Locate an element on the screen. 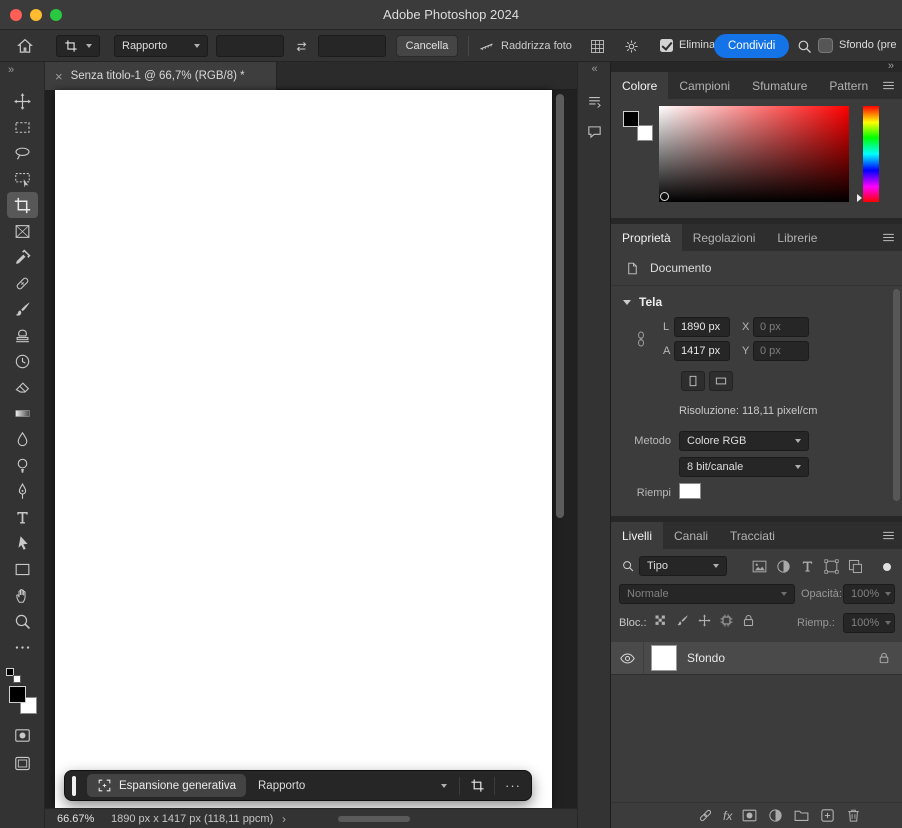 This screenshot has height=828, width=902. document-properties-row: Documento is located at coordinates (756, 268).